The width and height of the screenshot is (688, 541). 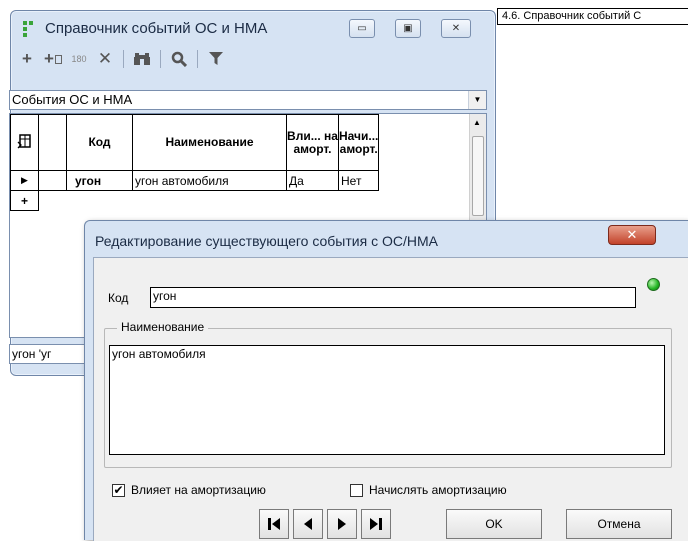 What do you see at coordinates (105, 59) in the screenshot?
I see `delete-icon: ✕` at bounding box center [105, 59].